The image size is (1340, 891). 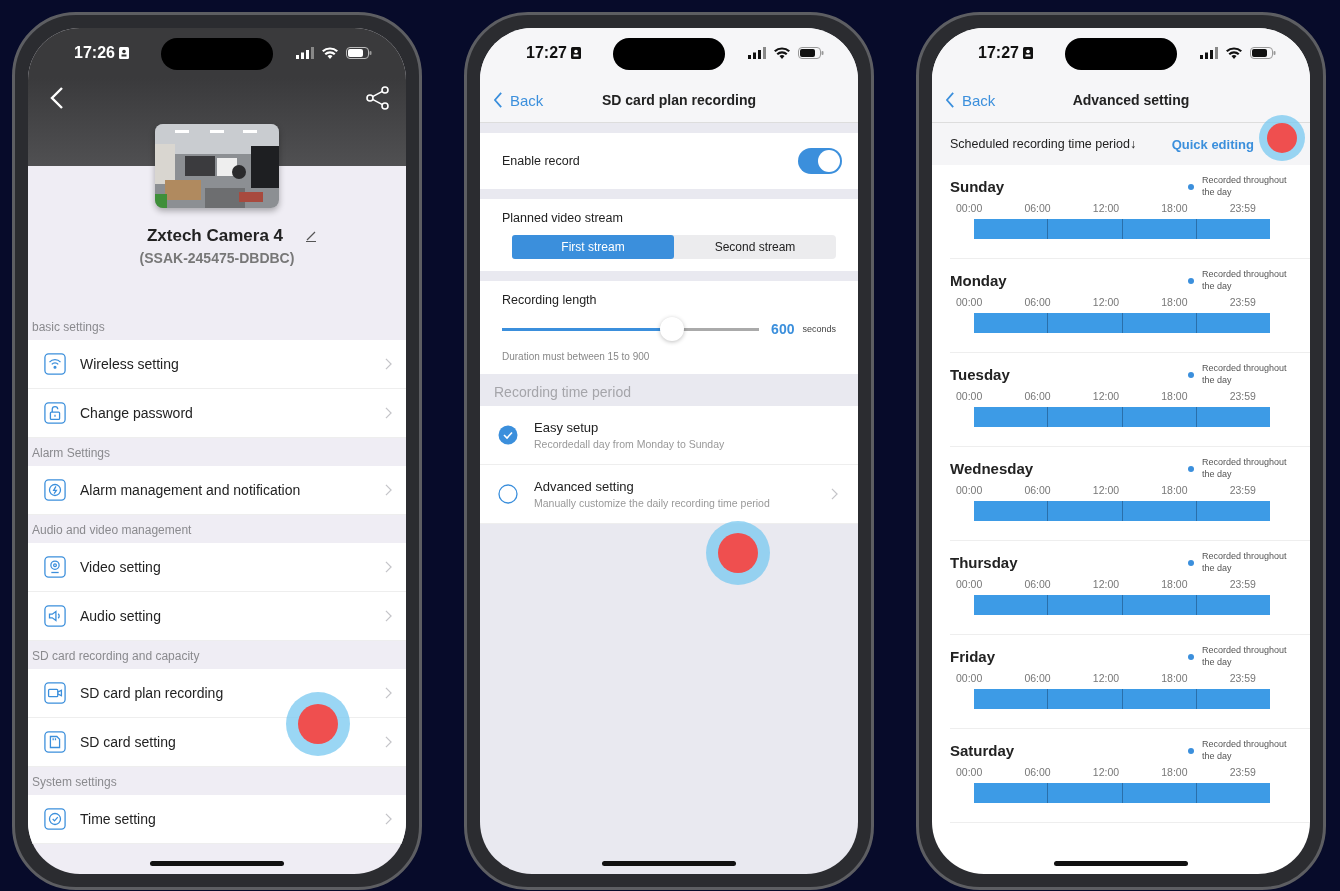 I want to click on section-header: basic settings, so click(x=68, y=327).